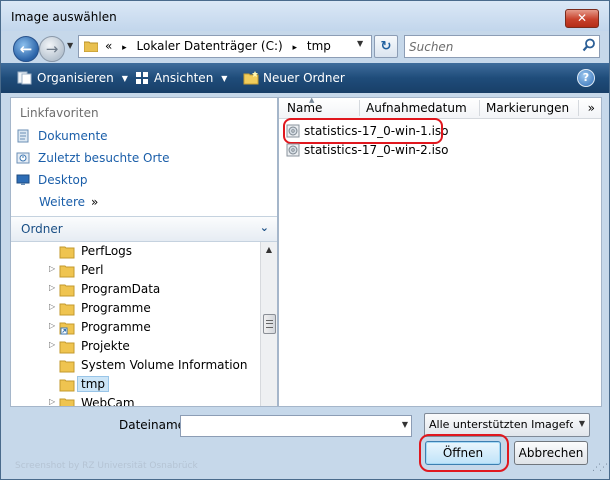  I want to click on organize-menu: Organisieren ▼, so click(72, 78).